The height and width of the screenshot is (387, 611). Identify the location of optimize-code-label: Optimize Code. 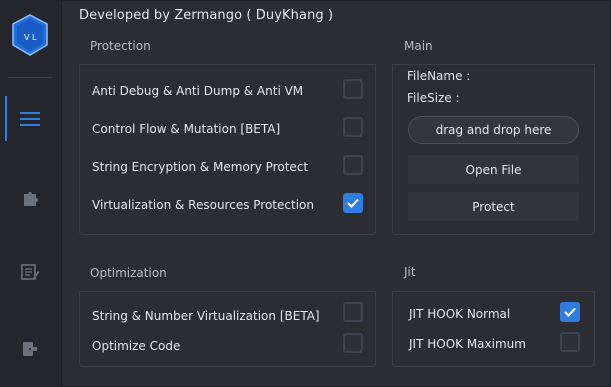
(136, 346).